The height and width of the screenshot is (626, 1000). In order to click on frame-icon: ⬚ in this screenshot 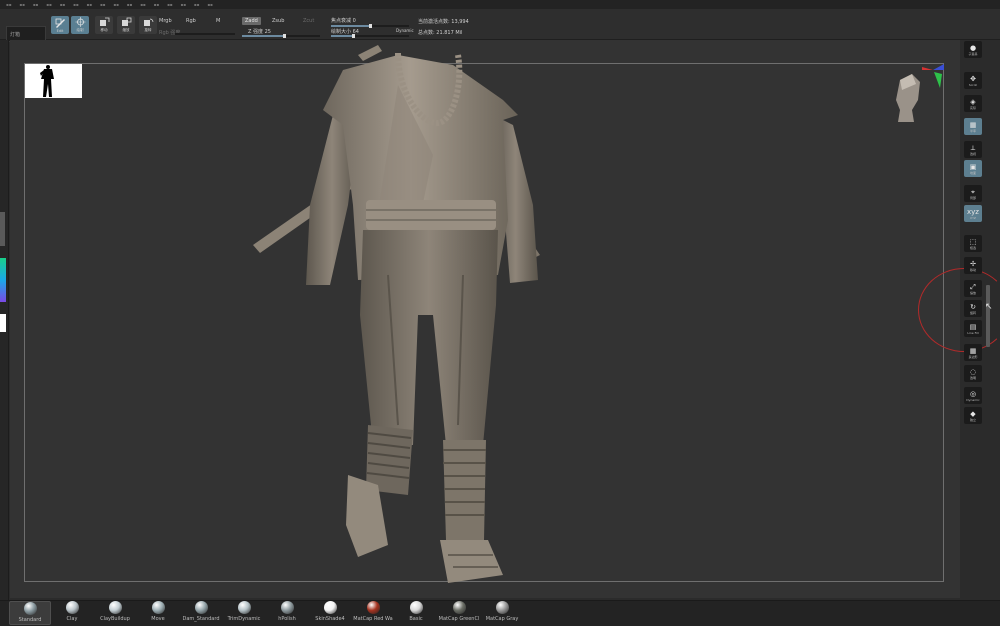, I will do `click(973, 241)`.